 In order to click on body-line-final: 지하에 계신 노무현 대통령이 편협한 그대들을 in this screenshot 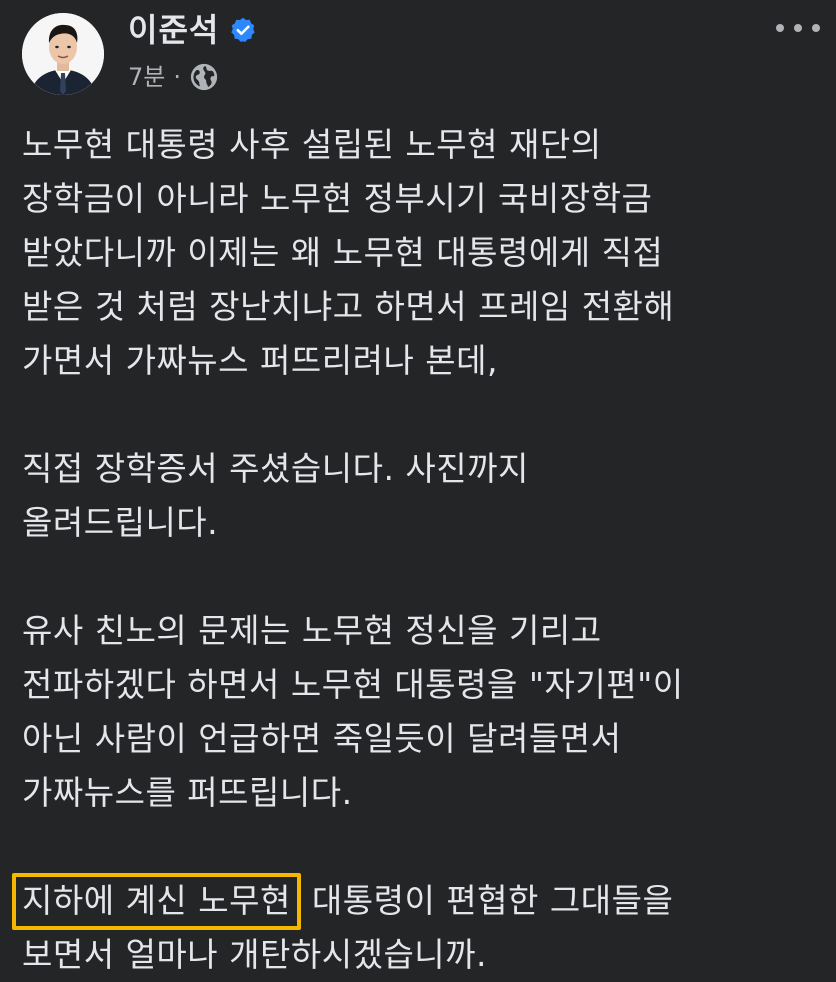, I will do `click(417, 901)`.